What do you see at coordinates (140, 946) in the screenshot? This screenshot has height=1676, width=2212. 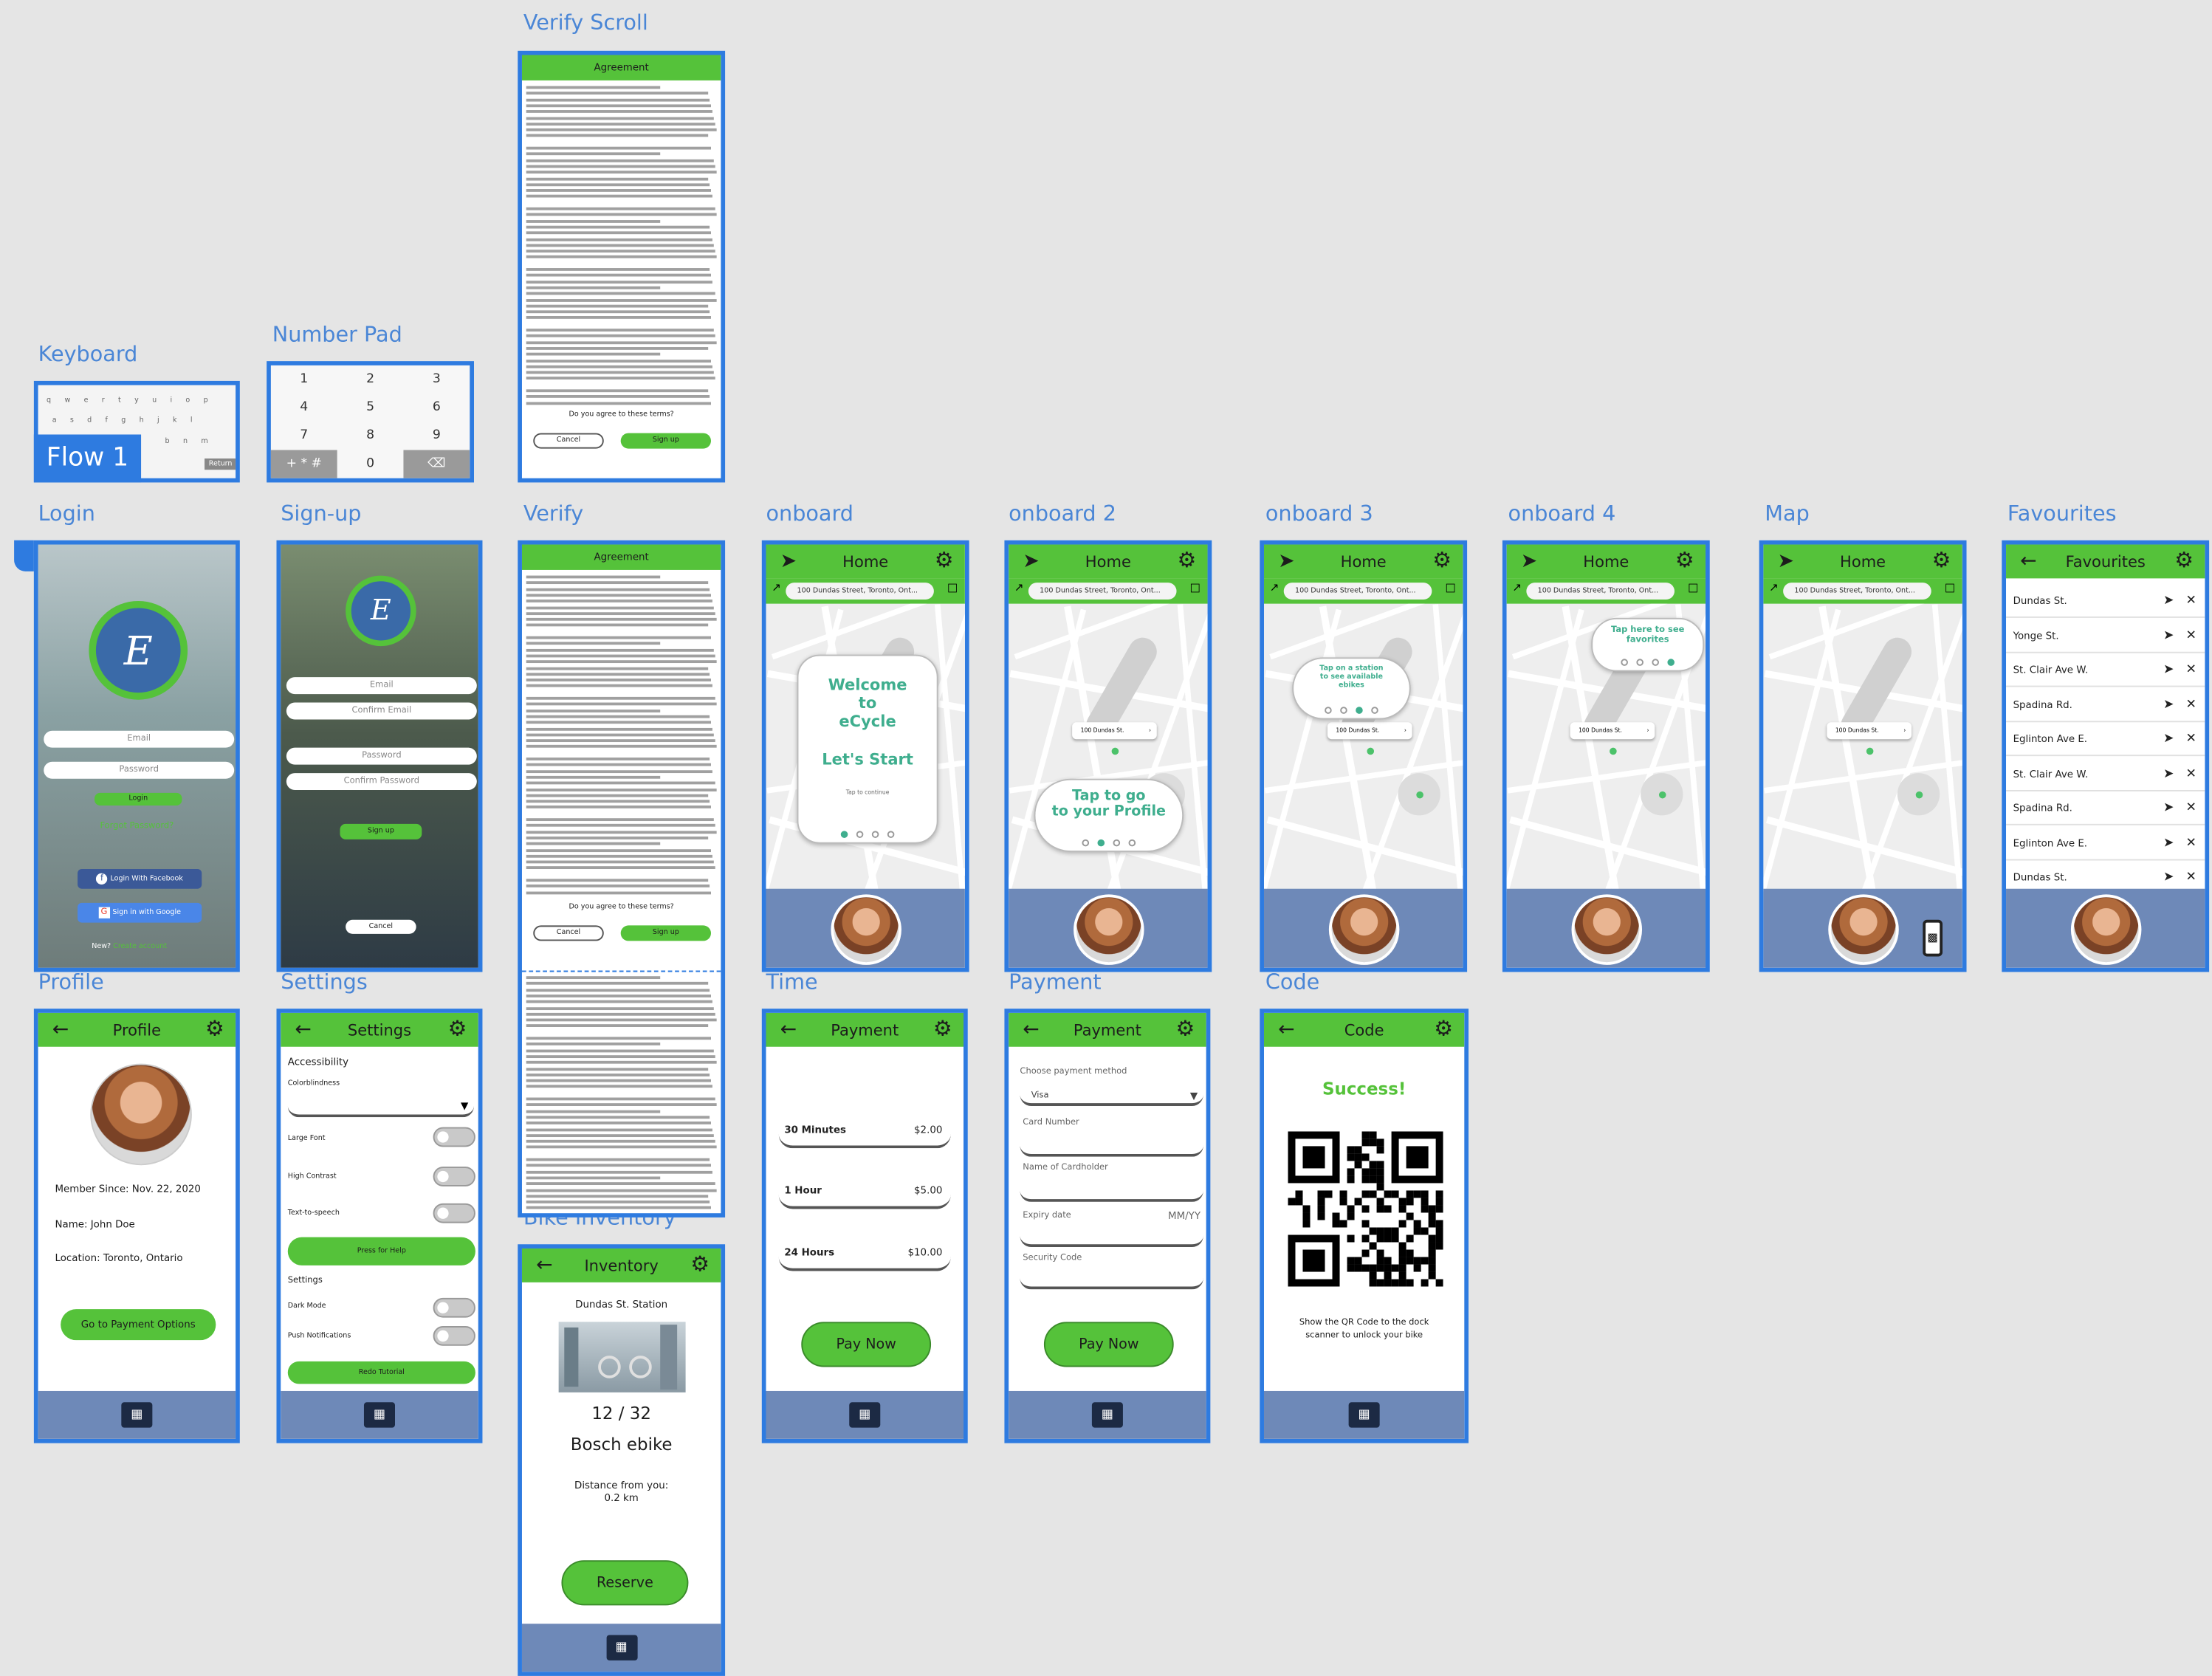 I see `create-account-link: Create account` at bounding box center [140, 946].